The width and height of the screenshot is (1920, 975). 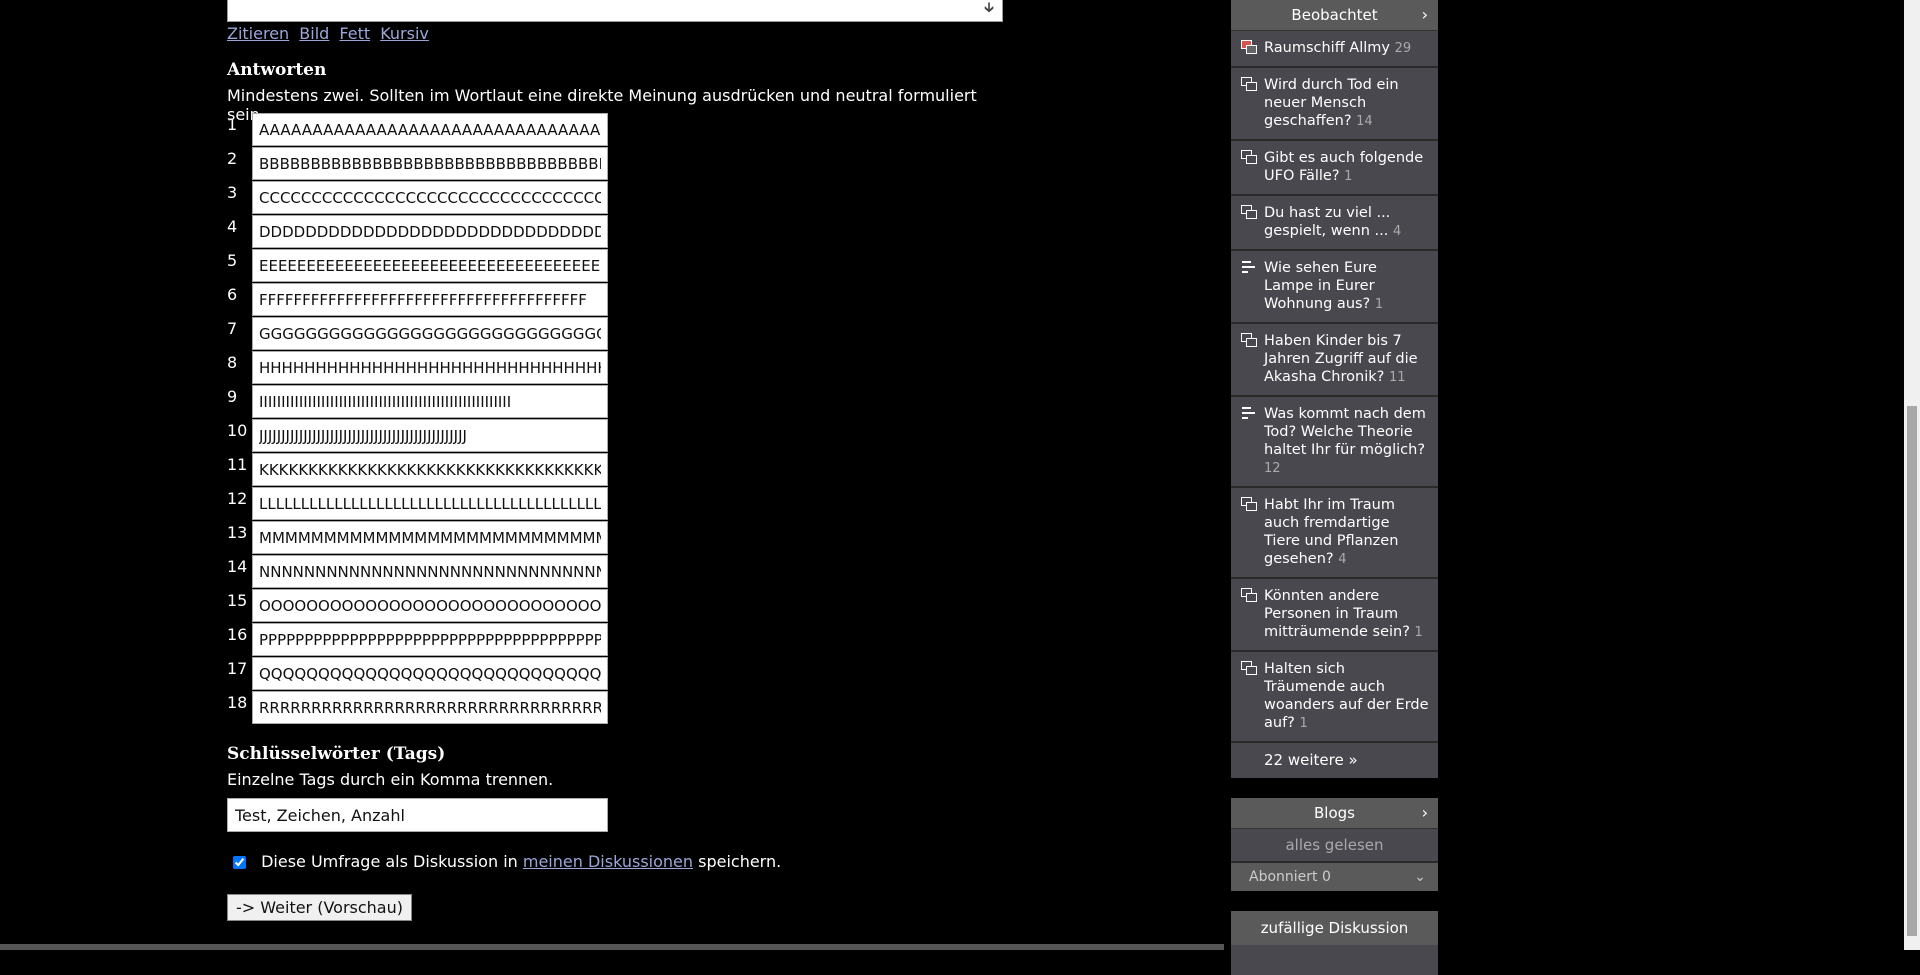 What do you see at coordinates (330, 33) in the screenshot?
I see `format-toolbar: Zitieren Bild Fett Kursiv` at bounding box center [330, 33].